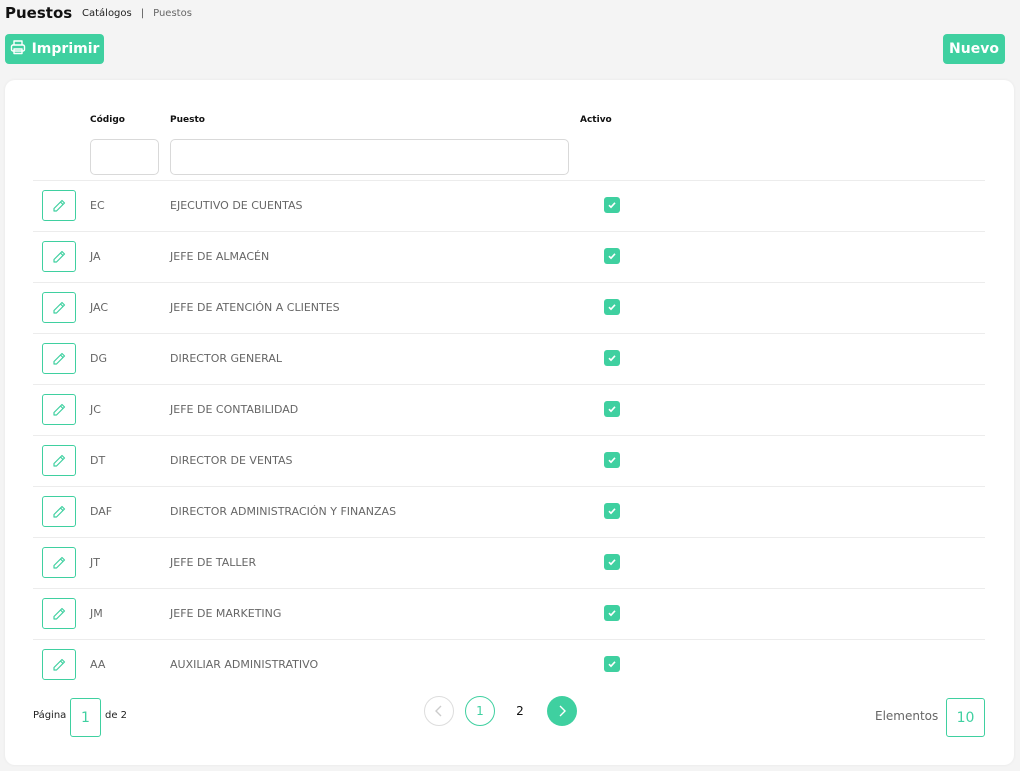  Describe the element at coordinates (509, 614) in the screenshot. I see `table-row: JM JEFE DE MARKETING` at that location.